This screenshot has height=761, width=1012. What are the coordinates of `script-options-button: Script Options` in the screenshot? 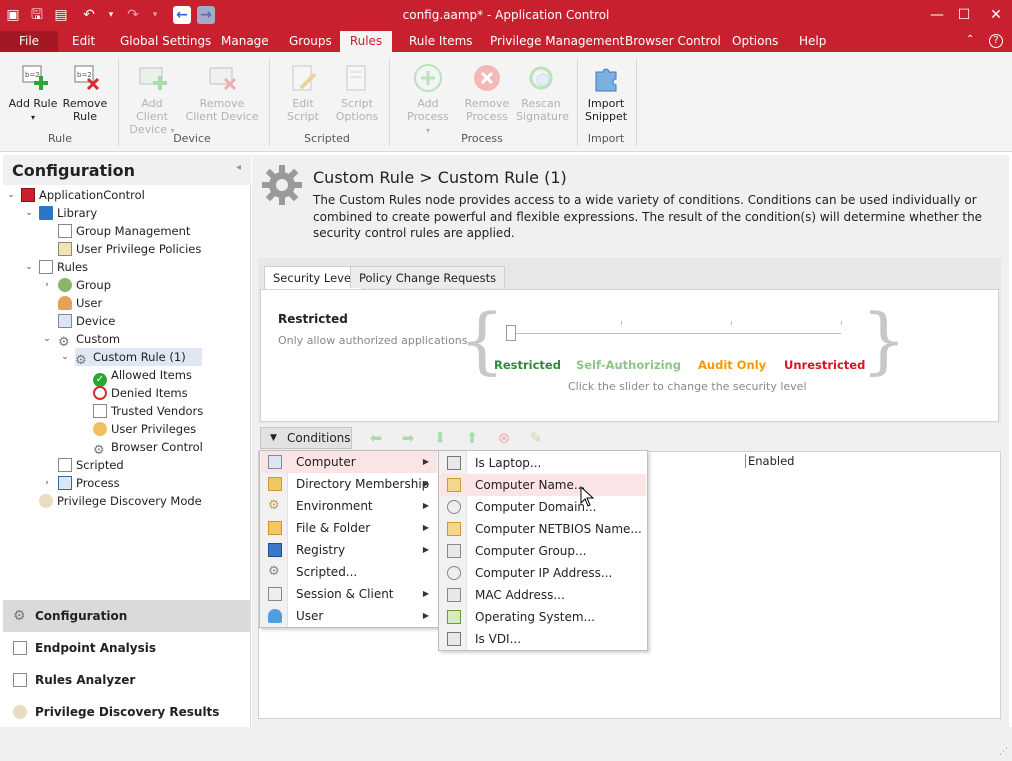 It's located at (357, 92).